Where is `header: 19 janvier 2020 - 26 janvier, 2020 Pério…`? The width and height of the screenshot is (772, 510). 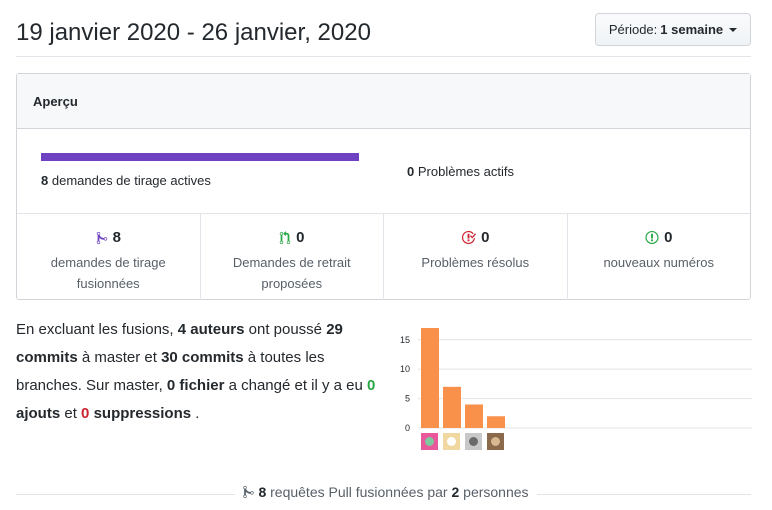 header: 19 janvier 2020 - 26 janvier, 2020 Pério… is located at coordinates (383, 34).